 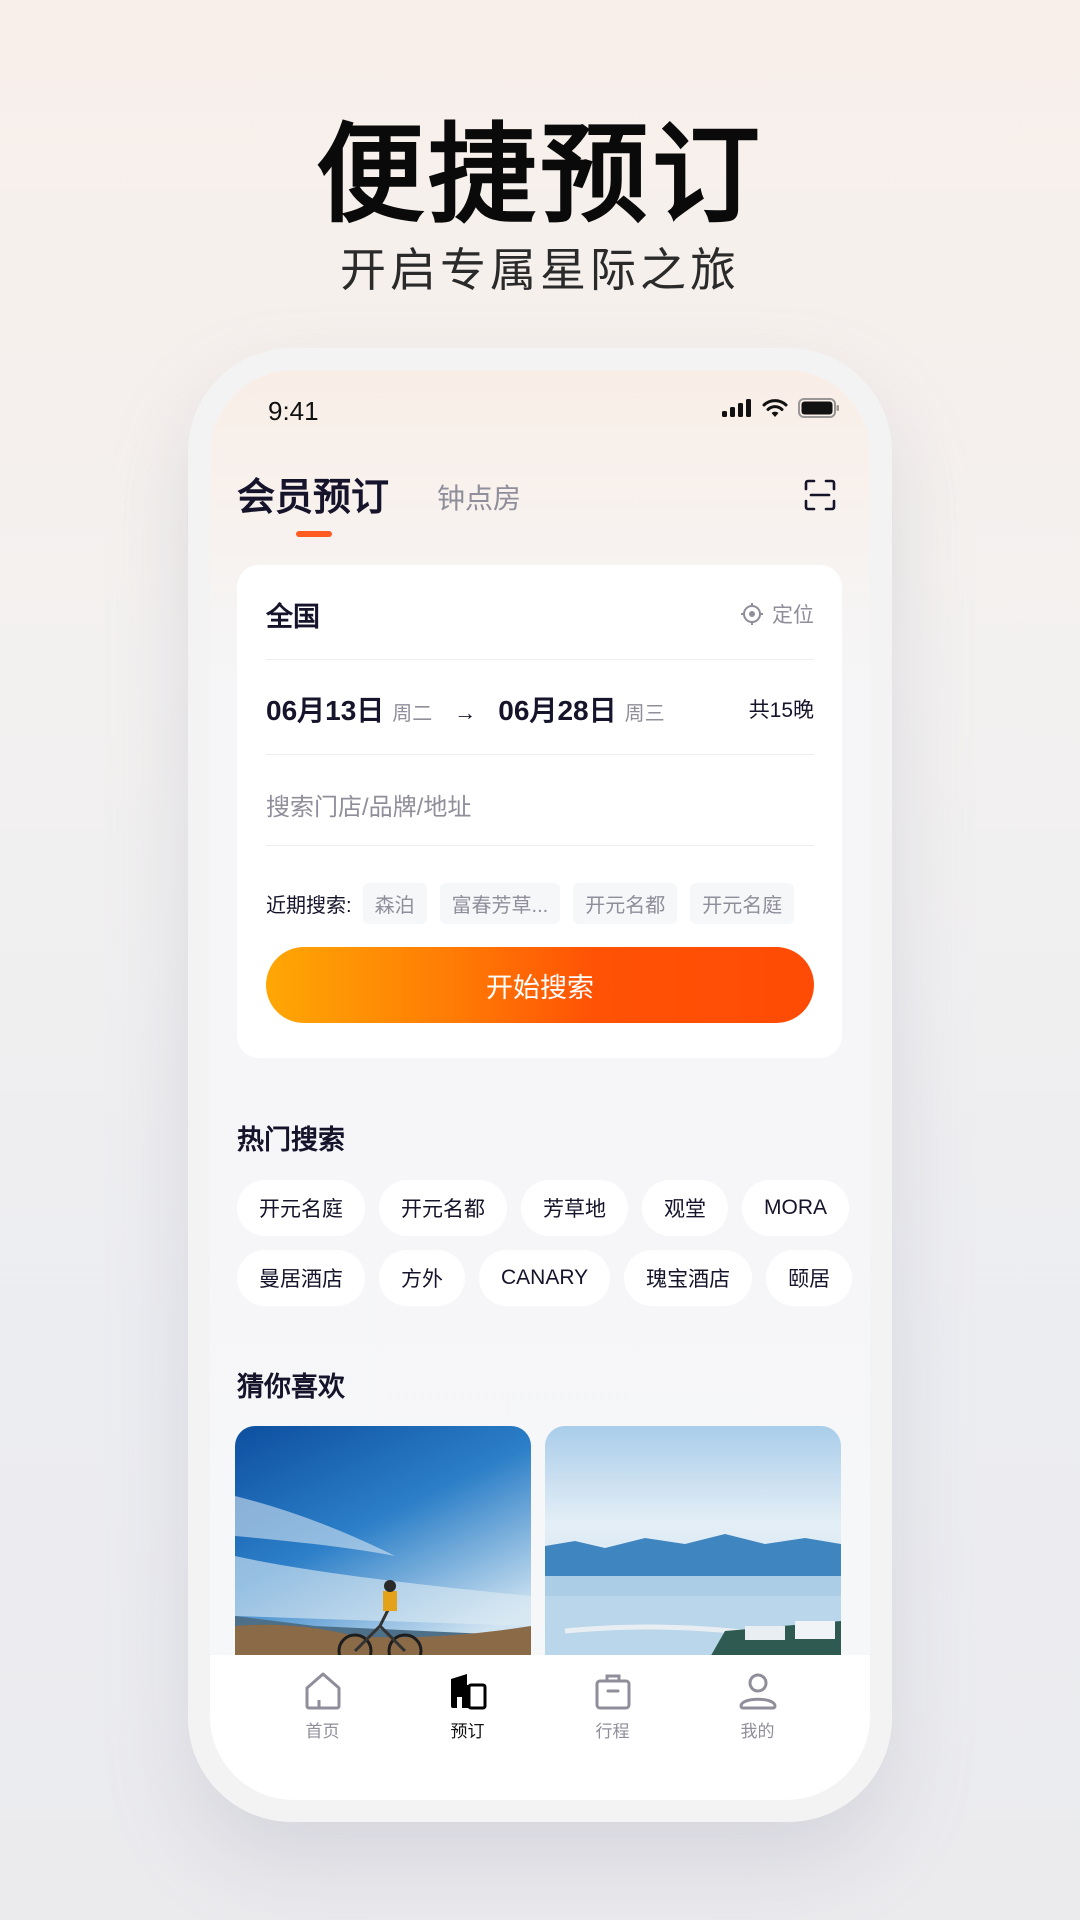 I want to click on checkout-weekday: 周三, so click(x=644, y=714).